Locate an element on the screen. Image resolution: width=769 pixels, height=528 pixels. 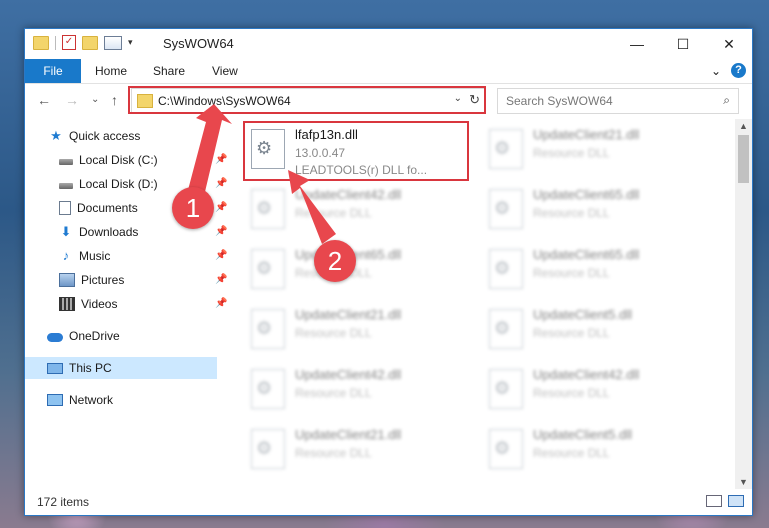
scroll-up-icon: ▲ is located at coordinates (743, 126).